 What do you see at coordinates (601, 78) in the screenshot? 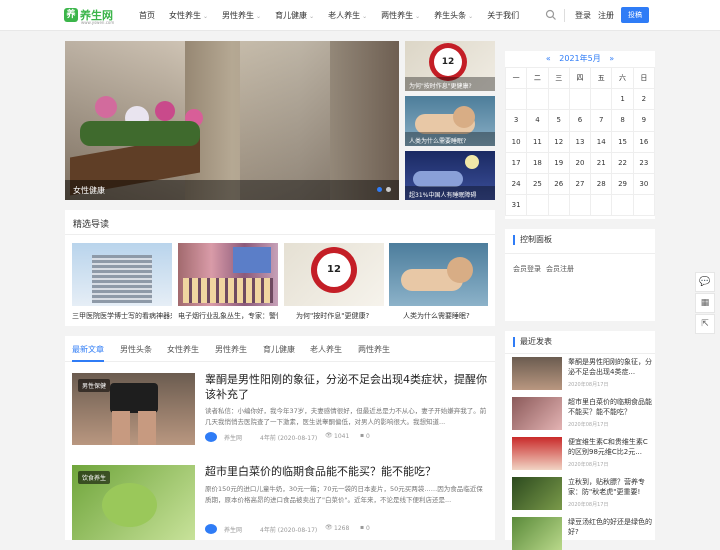
I see `weekday: 五` at bounding box center [601, 78].